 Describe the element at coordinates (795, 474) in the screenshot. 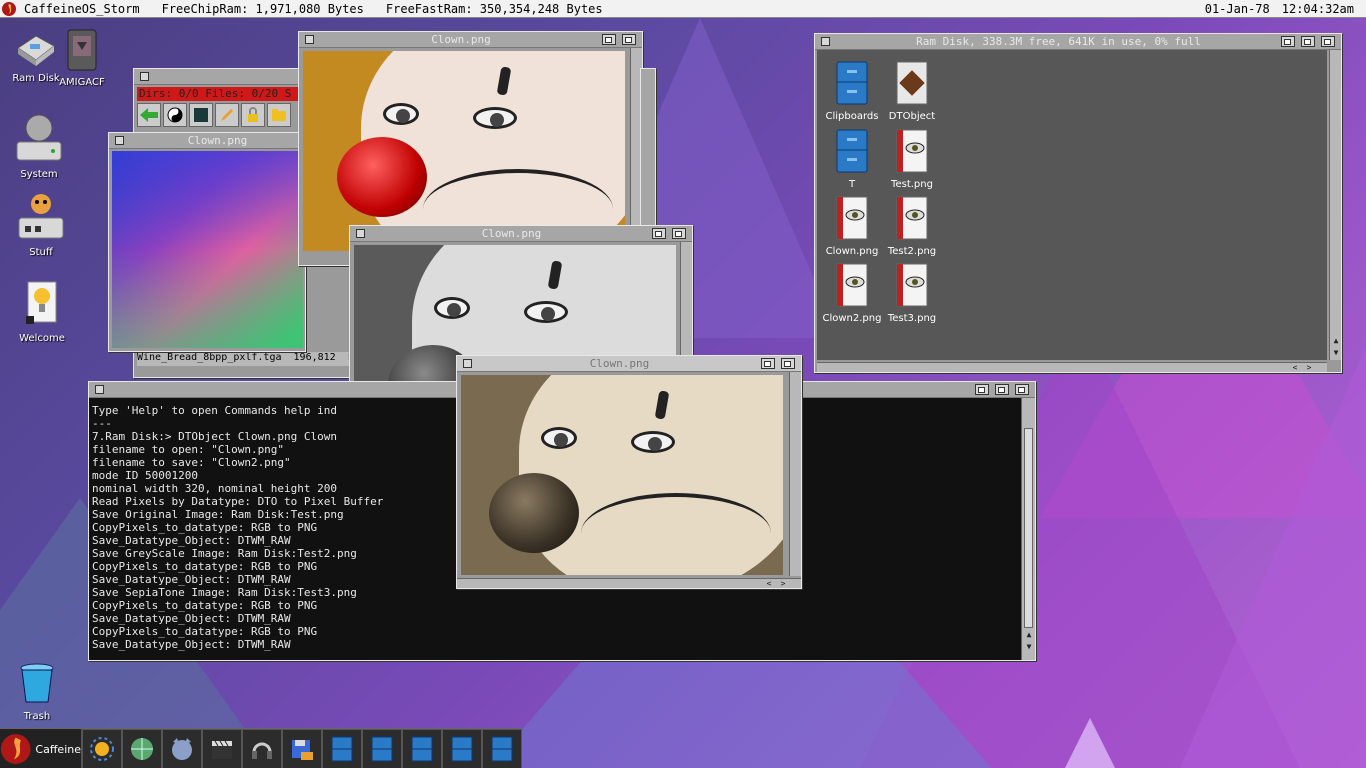

I see `vertical-scrollbar` at that location.